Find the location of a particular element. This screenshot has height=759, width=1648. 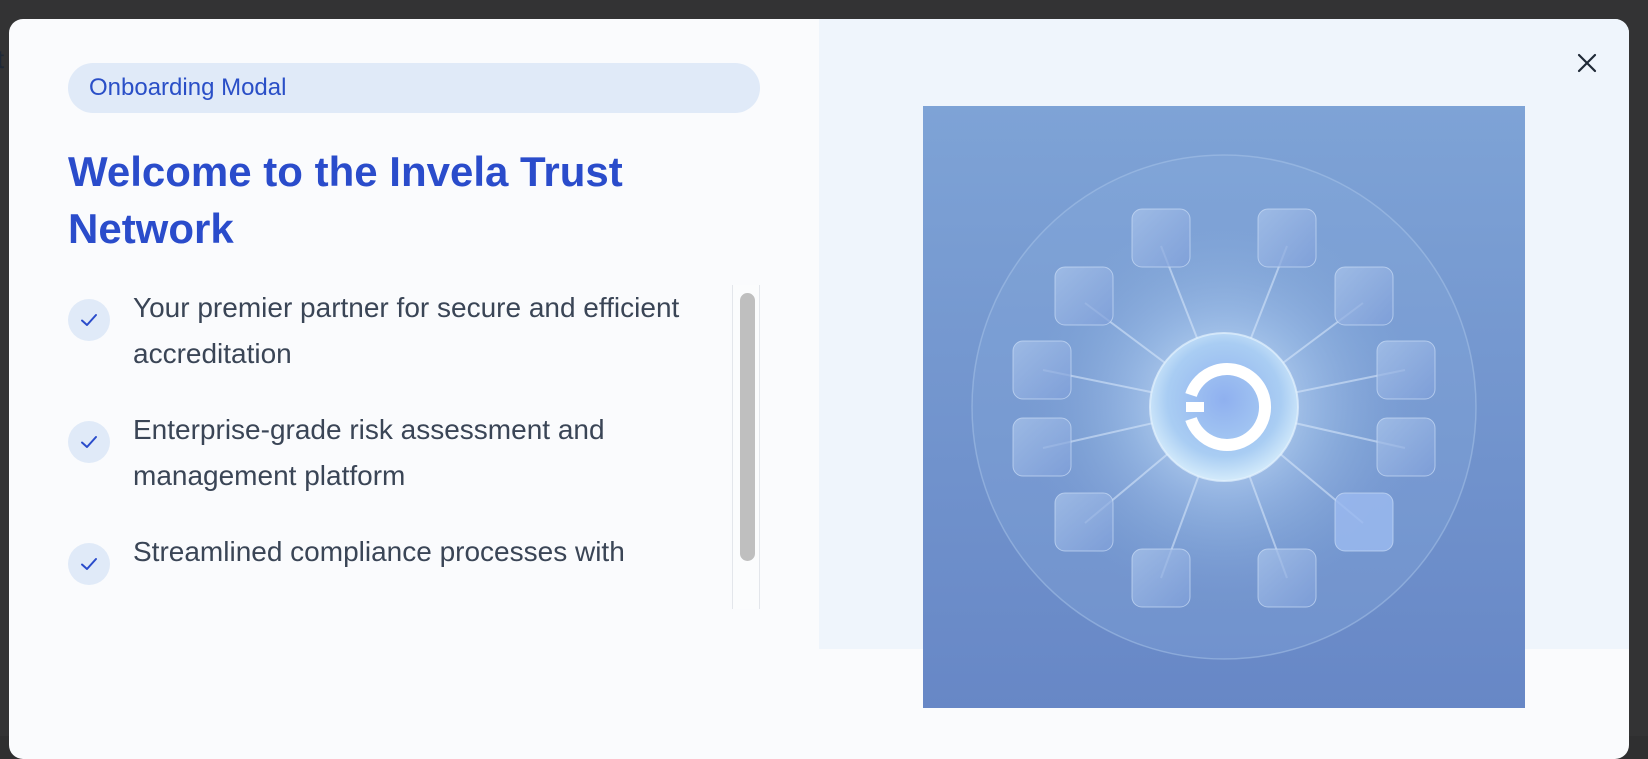

feature-text: Streamlined compliance processes with is located at coordinates (379, 551).